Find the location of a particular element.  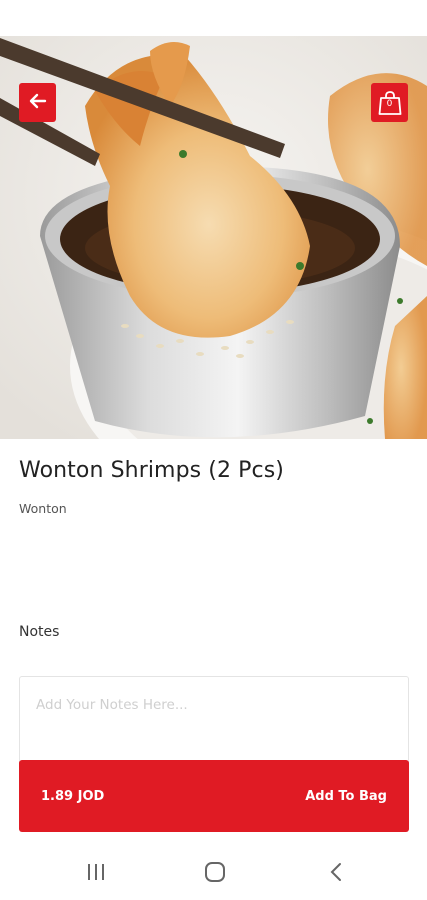

back-button is located at coordinates (37, 102).